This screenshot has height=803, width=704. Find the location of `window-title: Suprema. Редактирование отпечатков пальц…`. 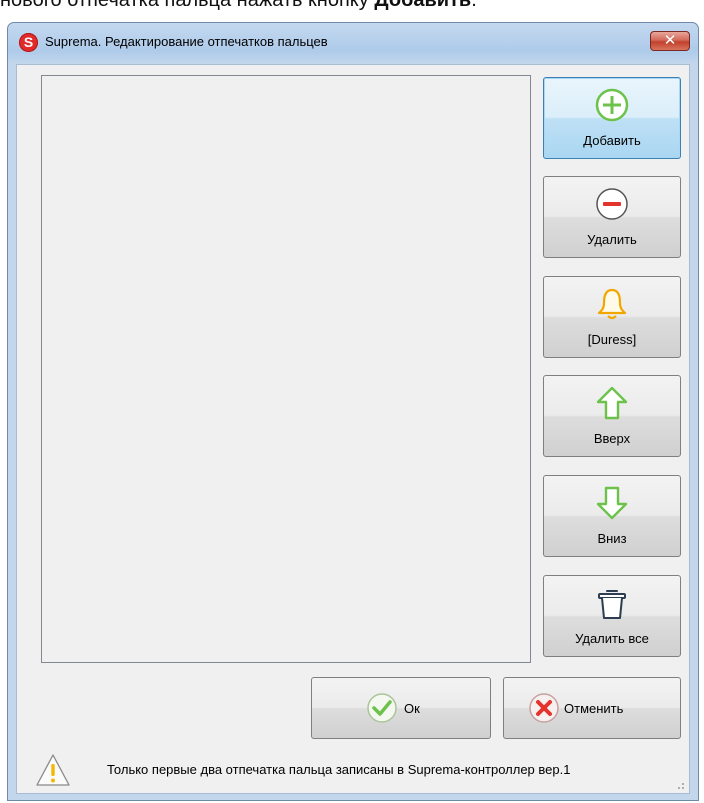

window-title: Suprema. Редактирование отпечатков пальц… is located at coordinates (186, 41).